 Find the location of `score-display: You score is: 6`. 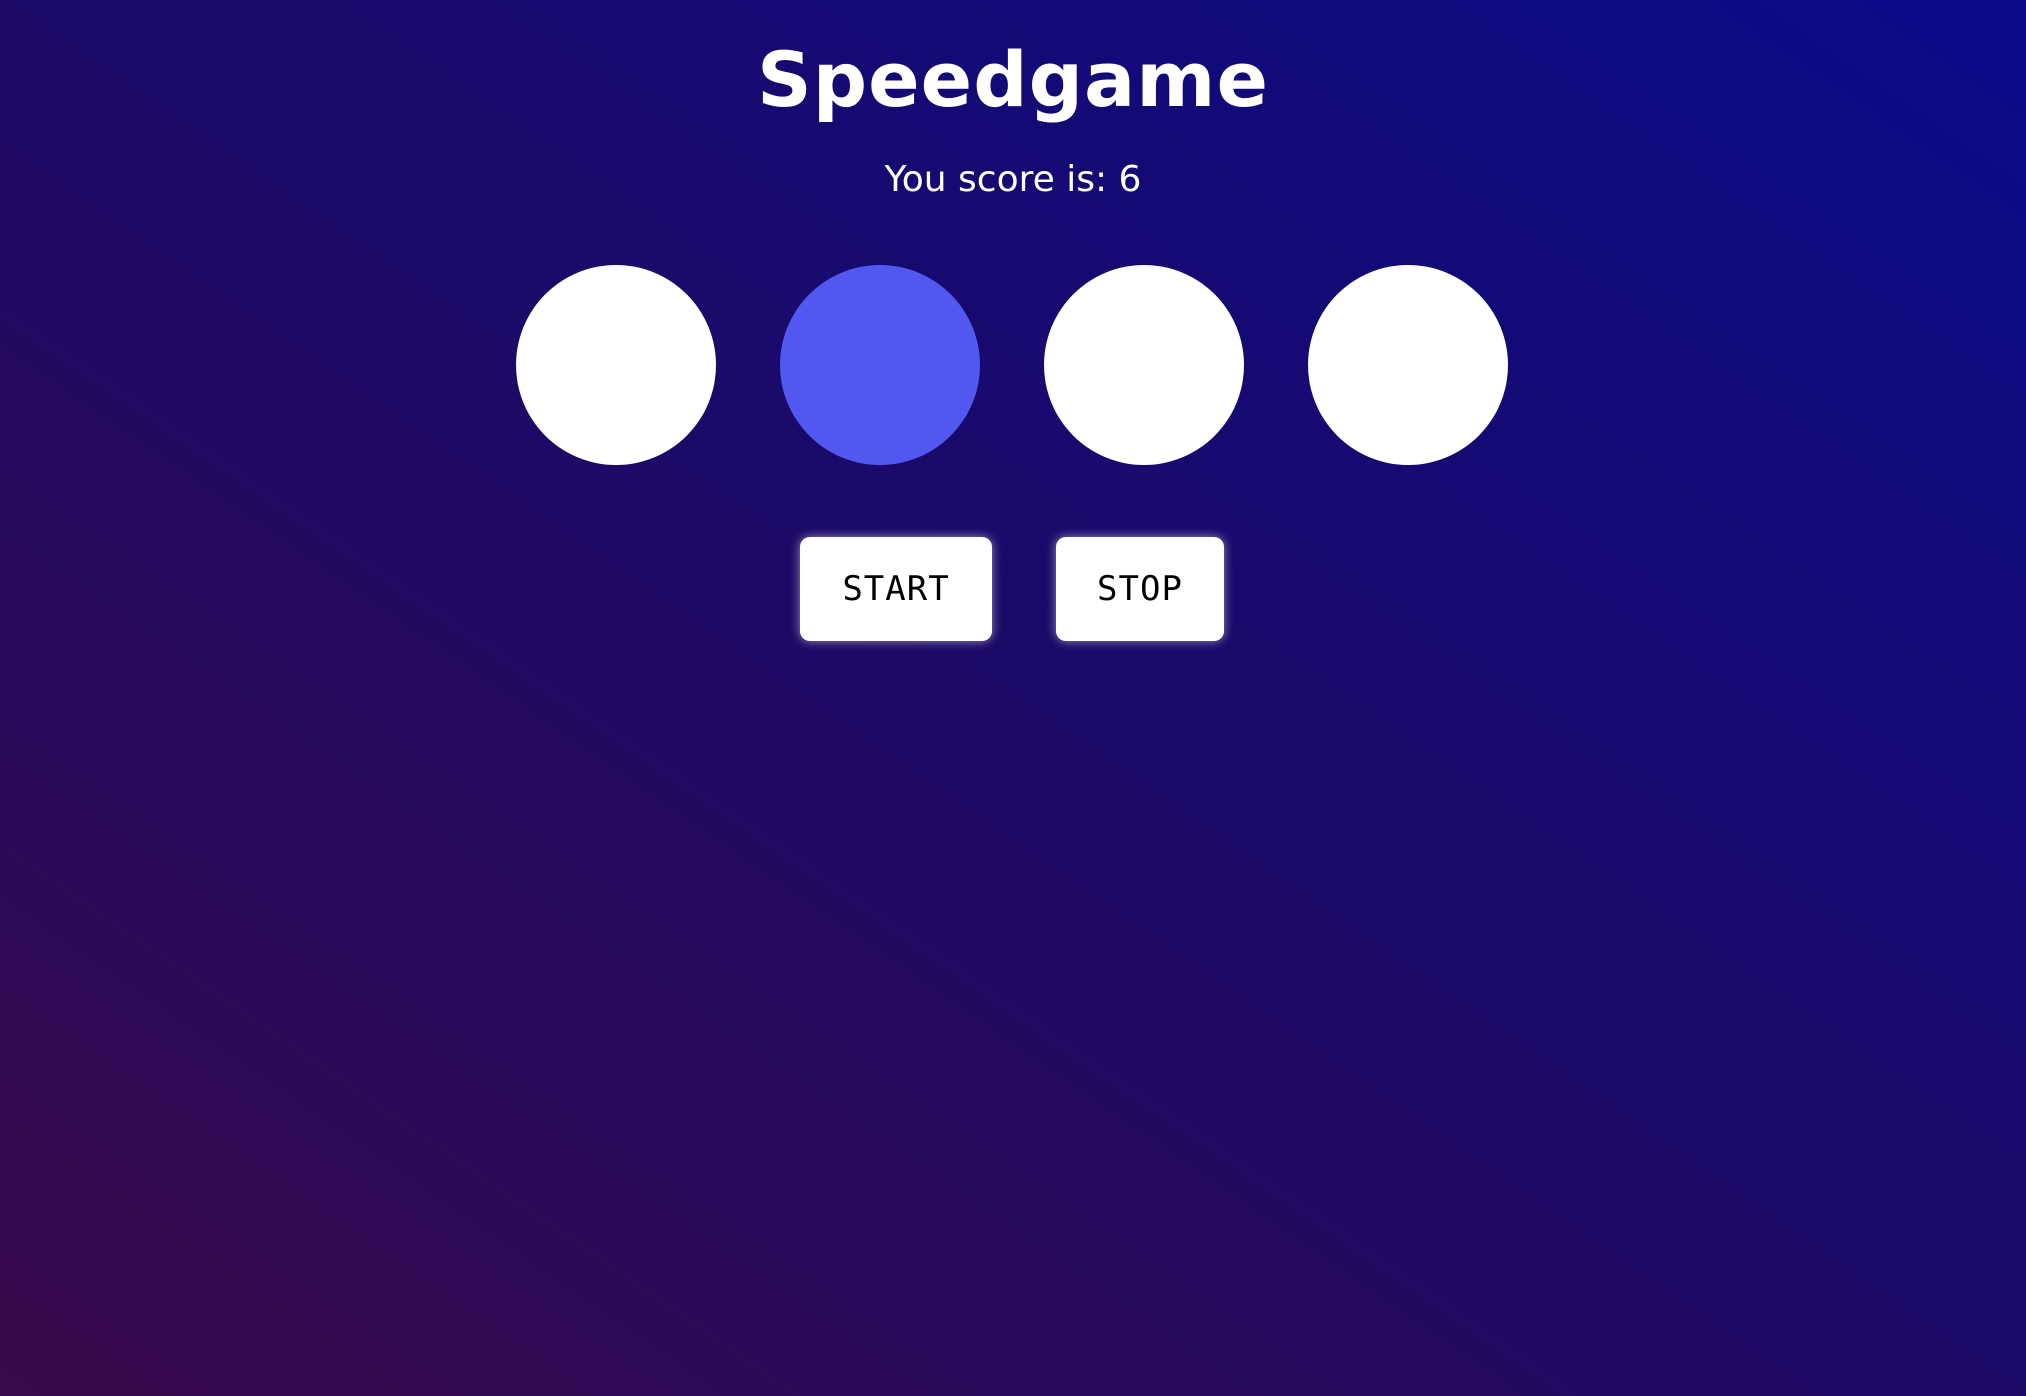

score-display: You score is: 6 is located at coordinates (1013, 180).